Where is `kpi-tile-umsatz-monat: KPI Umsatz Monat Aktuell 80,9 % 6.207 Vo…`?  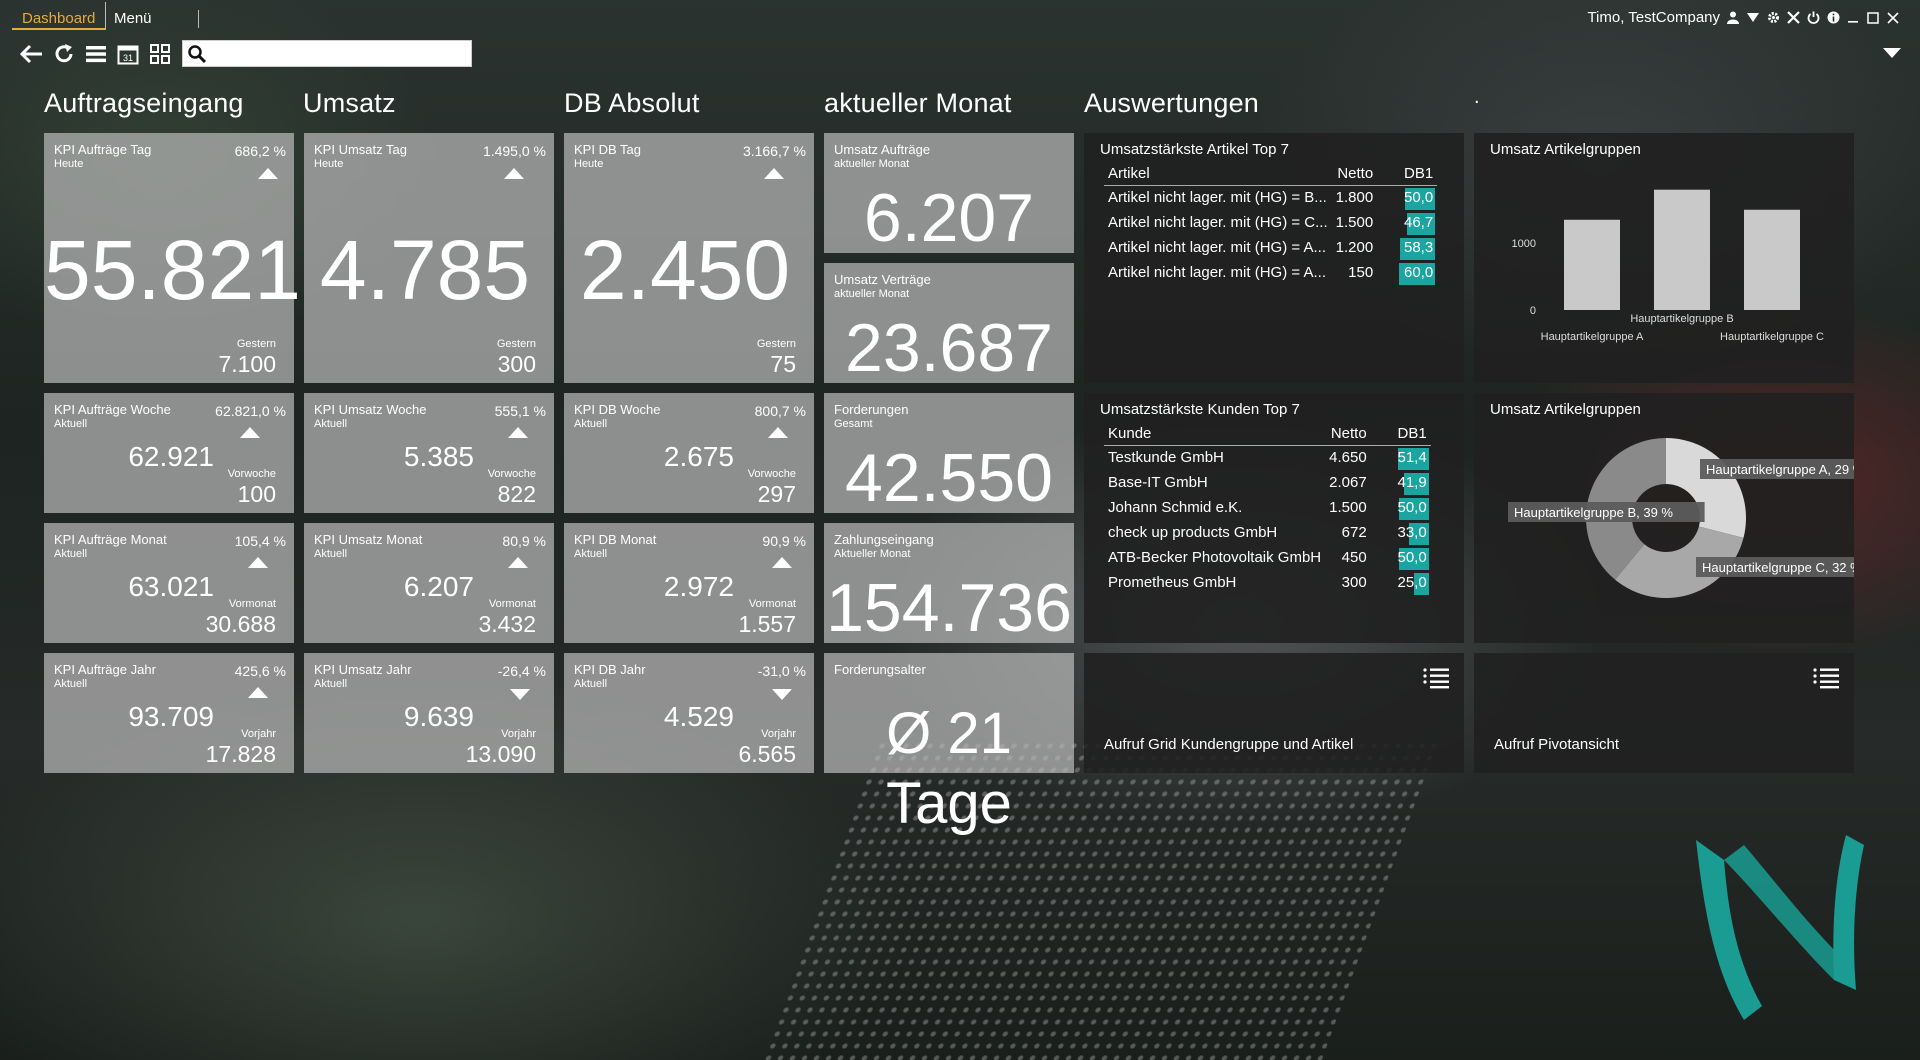 kpi-tile-umsatz-monat: KPI Umsatz Monat Aktuell 80,9 % 6.207 Vo… is located at coordinates (429, 583).